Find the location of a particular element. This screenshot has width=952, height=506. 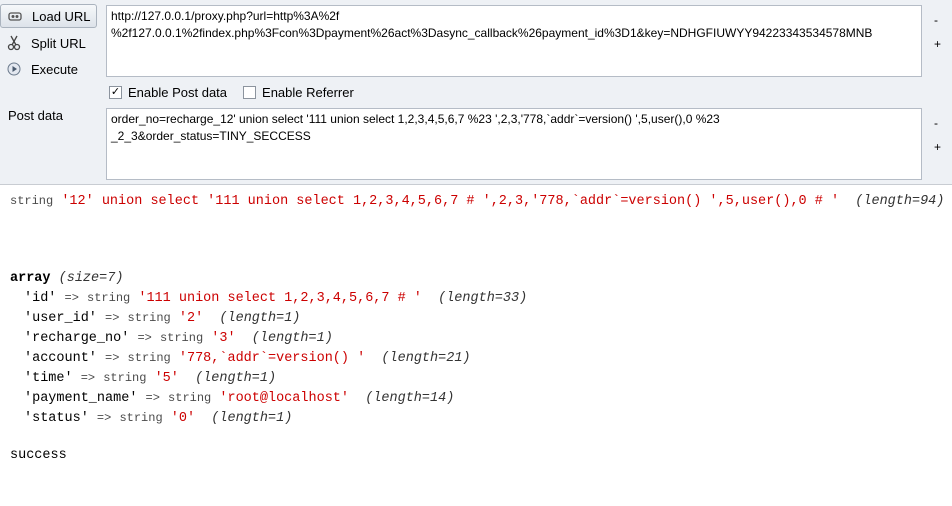

success-text: success is located at coordinates (38, 455).